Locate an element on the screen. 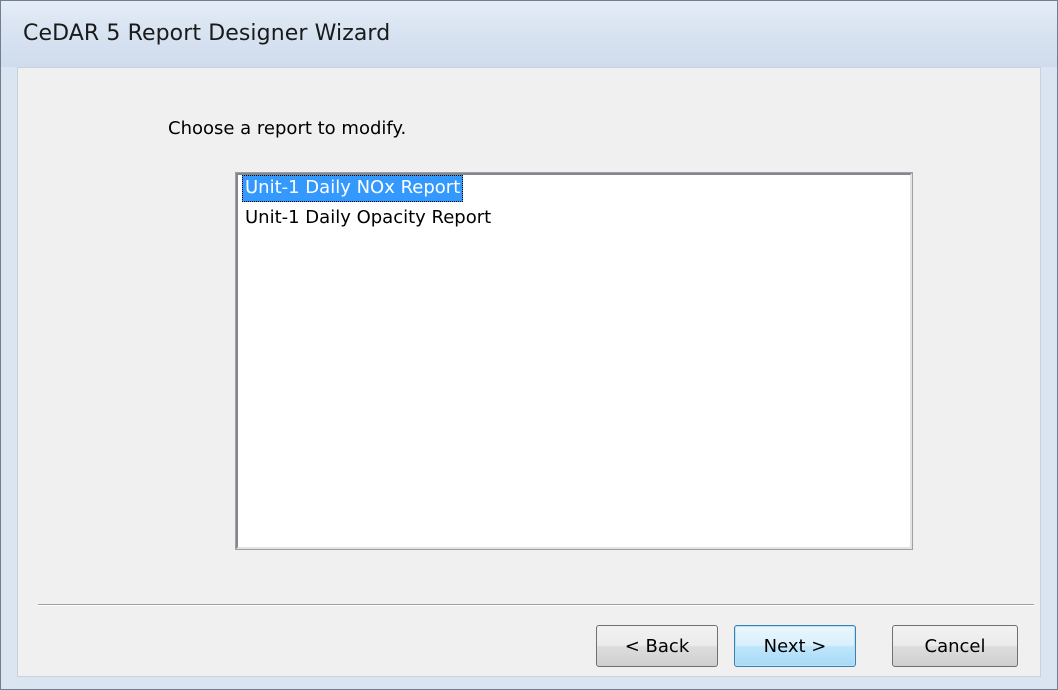 Image resolution: width=1058 pixels, height=690 pixels. next-button: Next > is located at coordinates (795, 646).